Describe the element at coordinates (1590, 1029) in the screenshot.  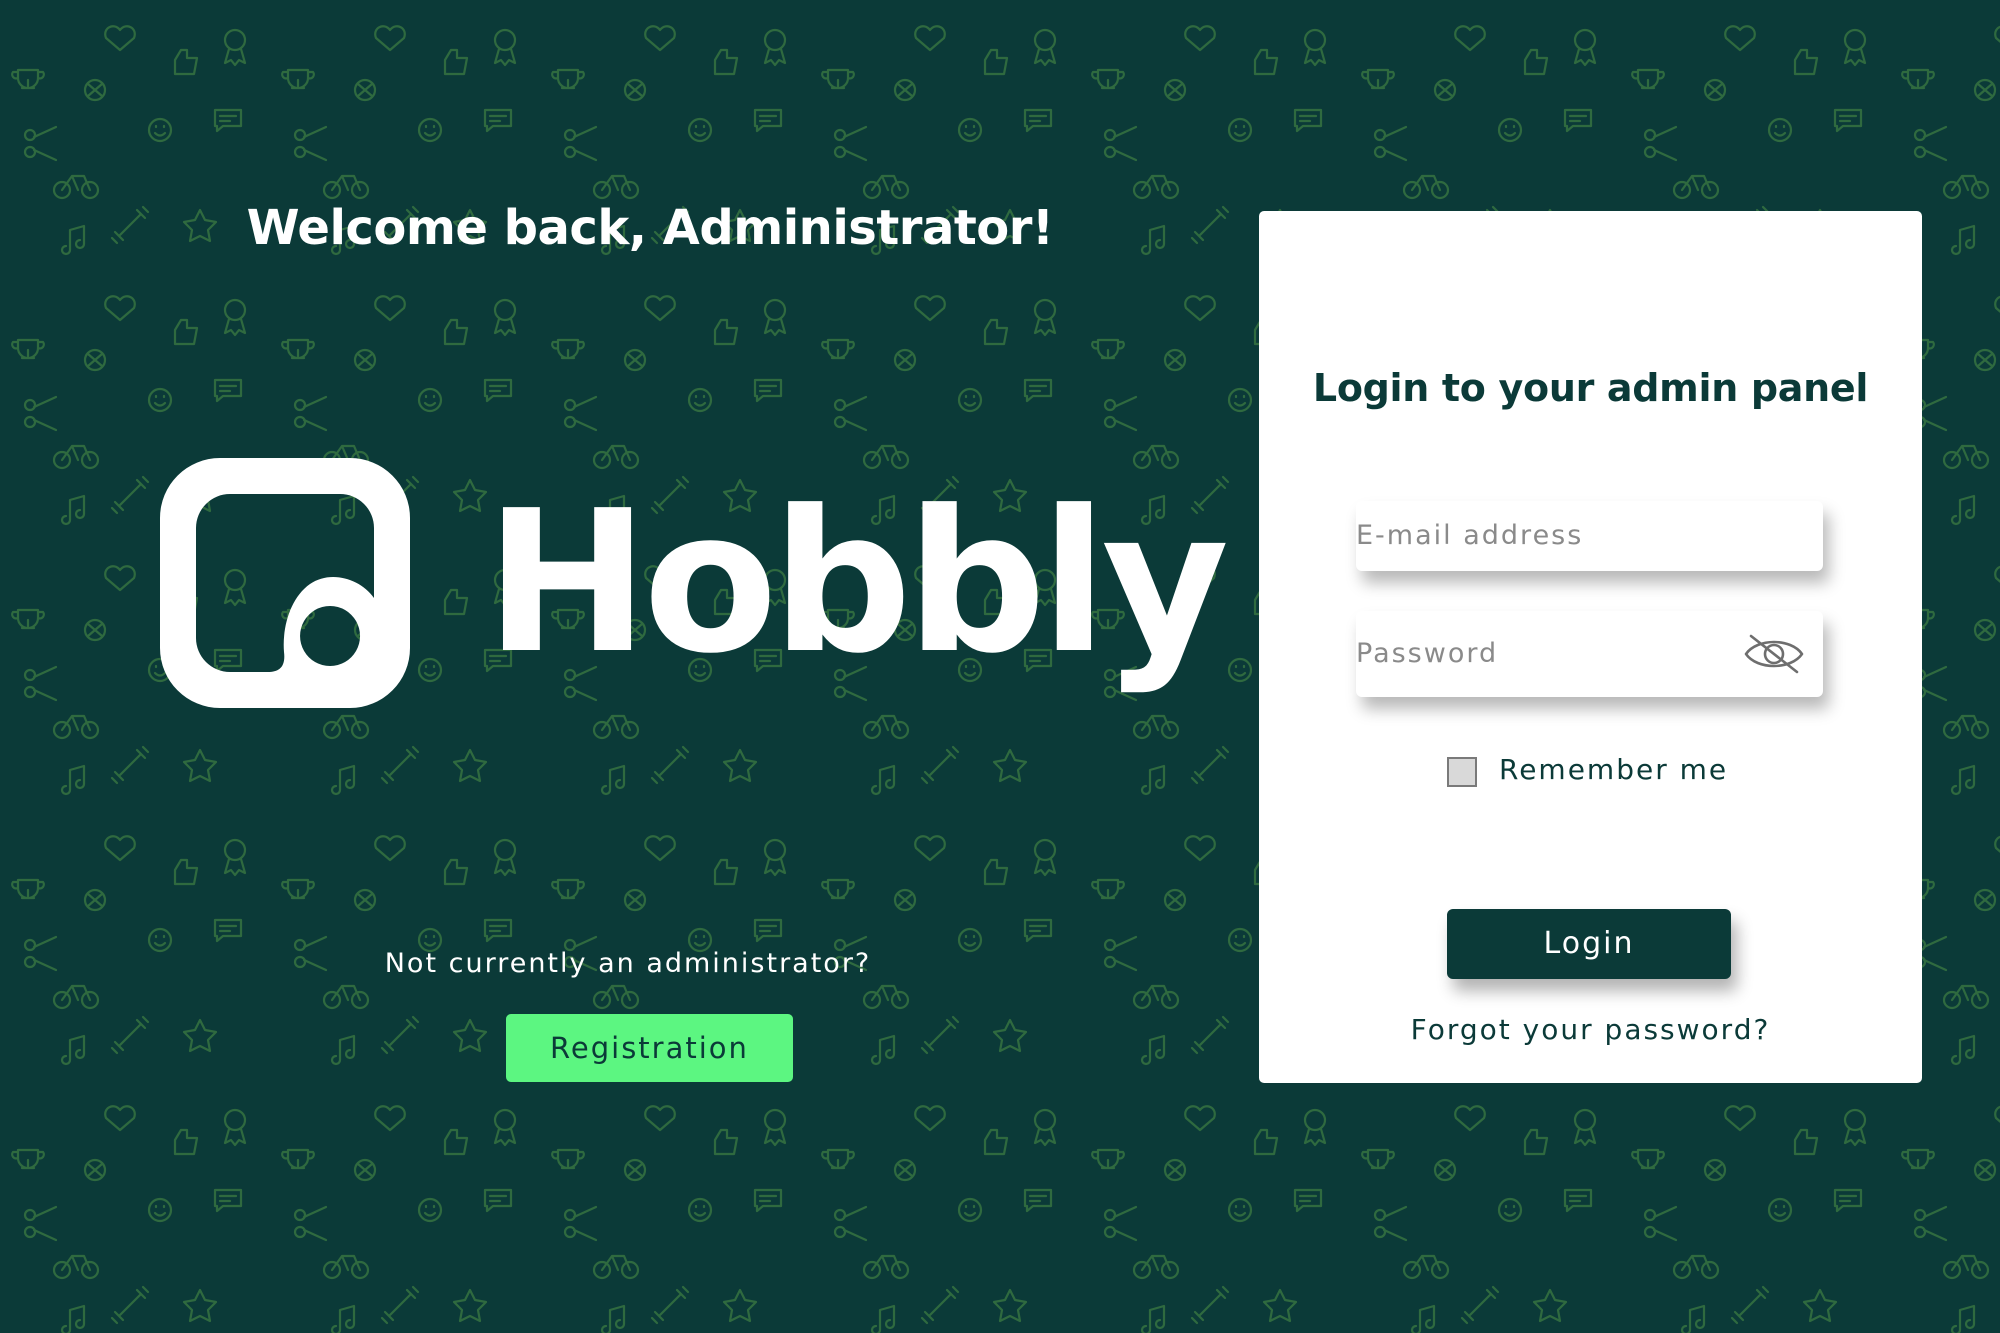
I see `forgot-password-link: Forgot your password?` at that location.